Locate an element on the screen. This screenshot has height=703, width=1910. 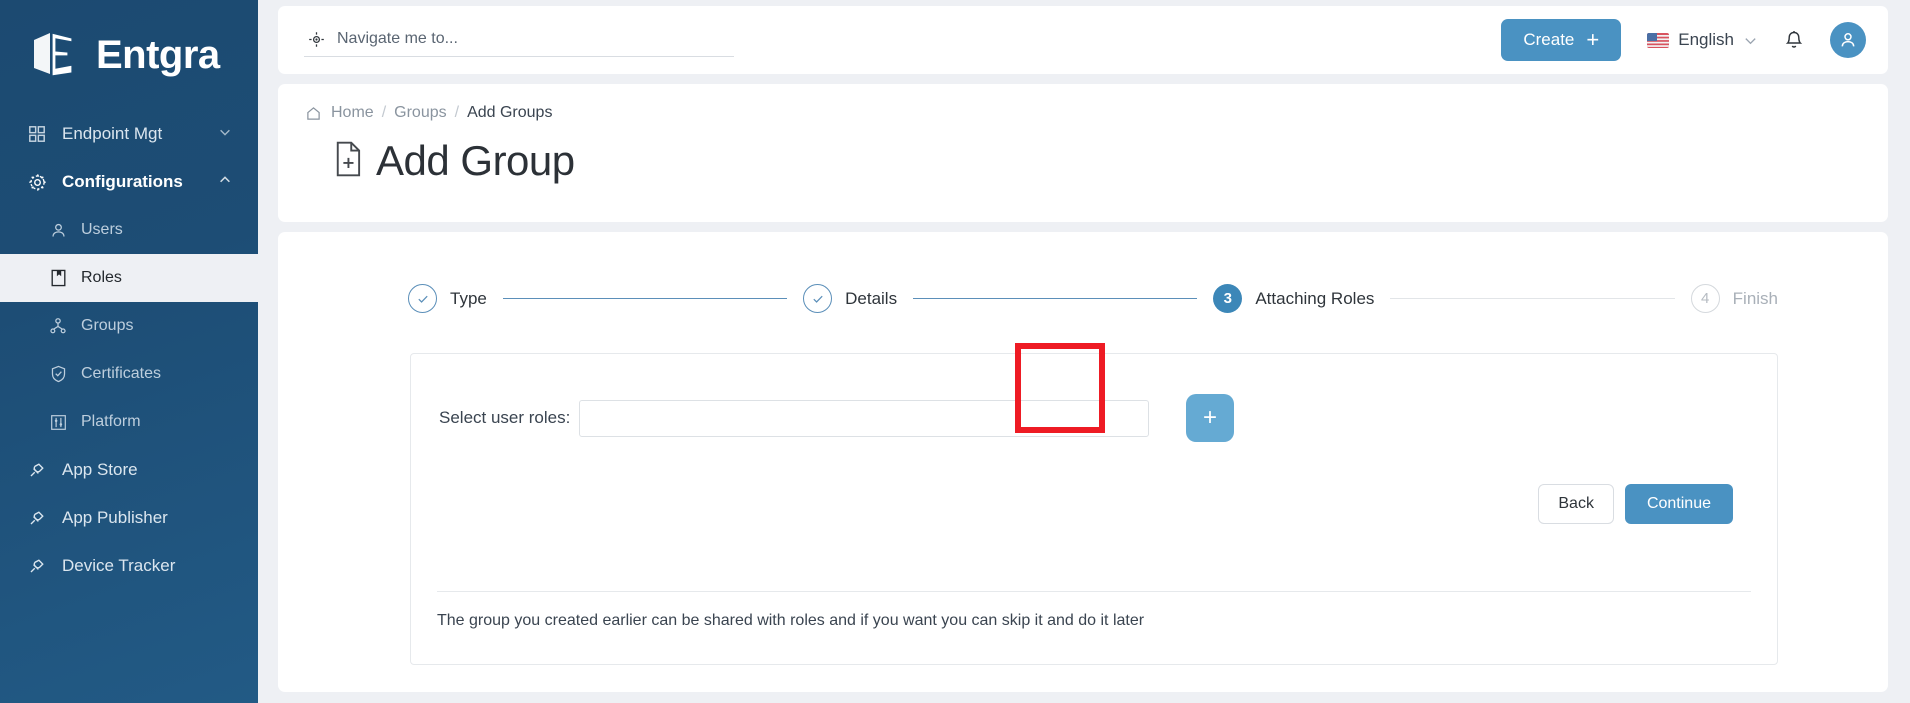
notifications-button is located at coordinates (1794, 40).